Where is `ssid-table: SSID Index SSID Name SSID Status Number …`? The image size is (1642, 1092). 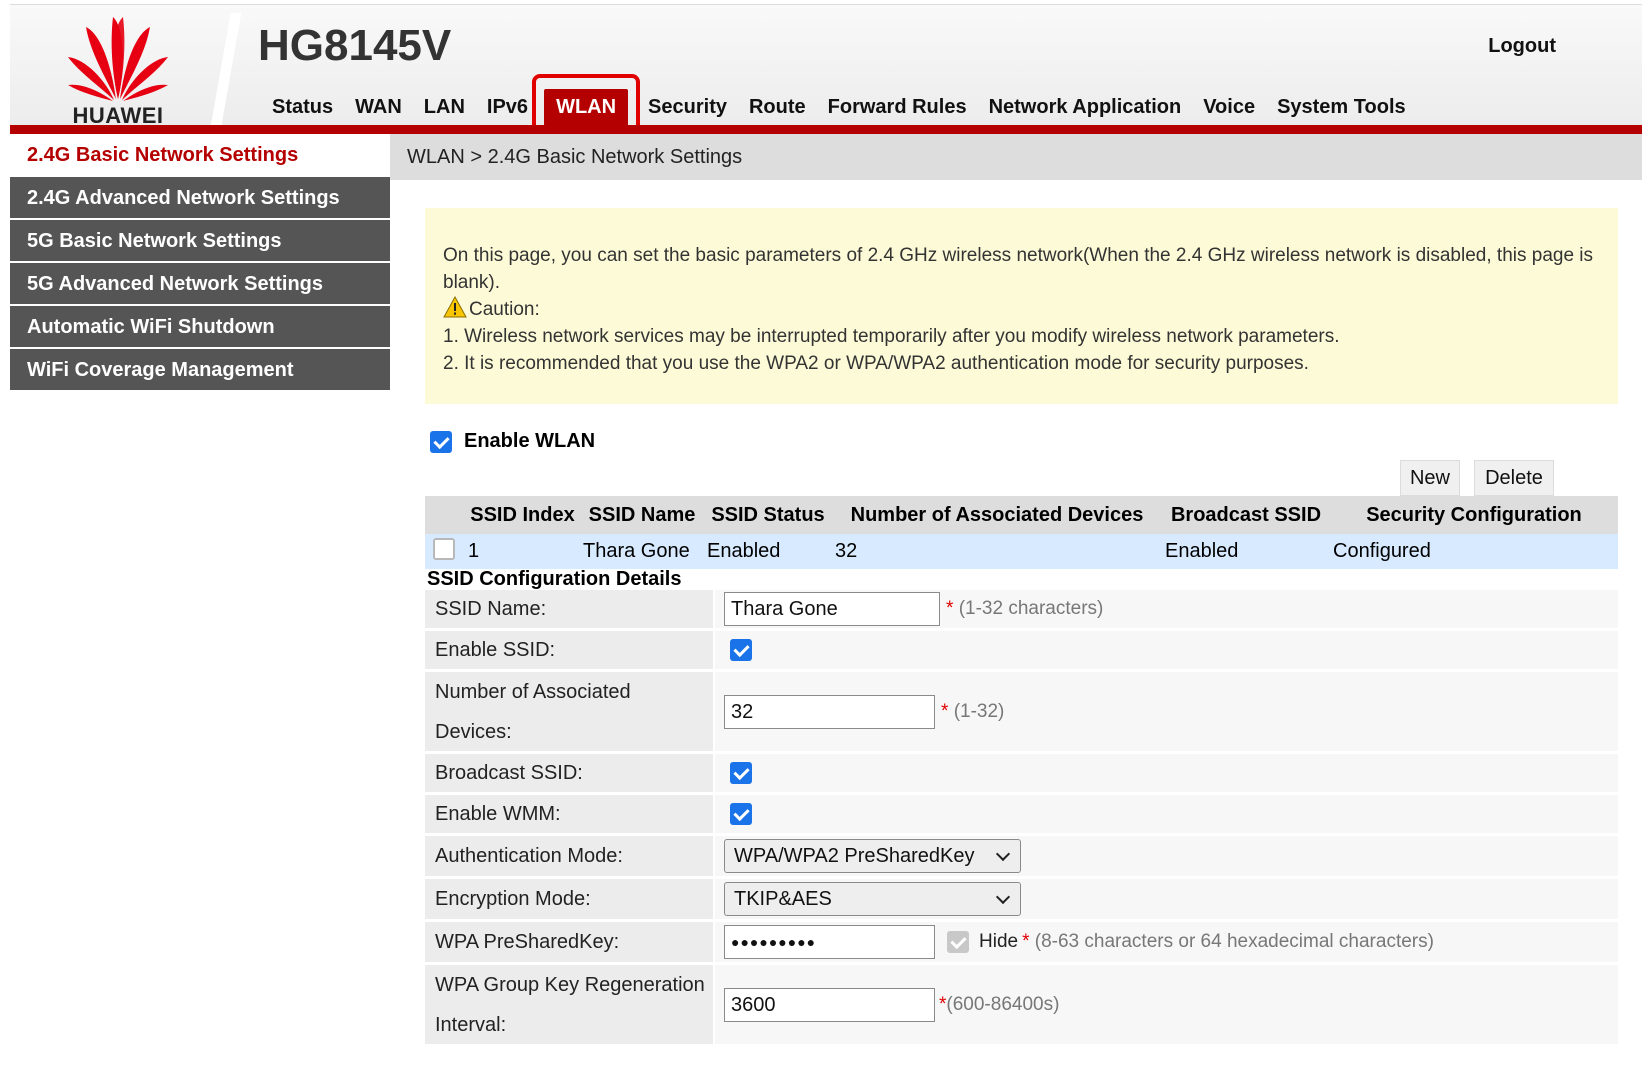 ssid-table: SSID Index SSID Name SSID Status Number … is located at coordinates (1021, 532).